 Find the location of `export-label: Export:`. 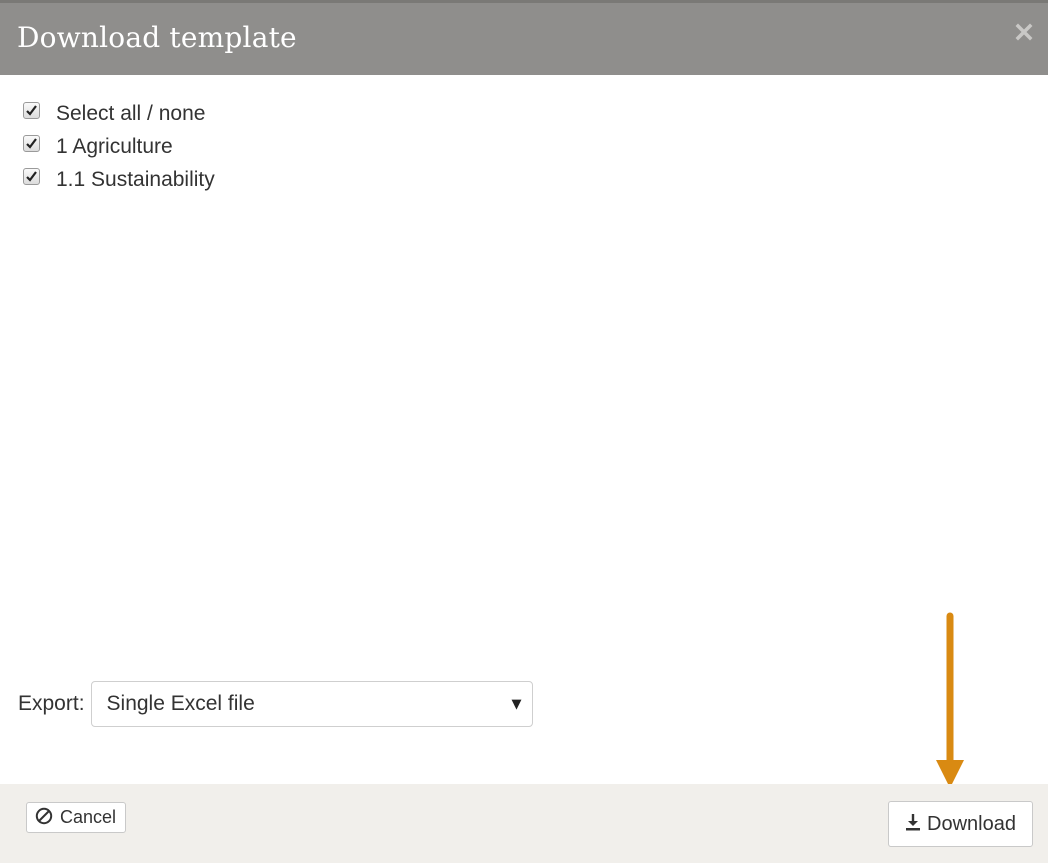

export-label: Export: is located at coordinates (51, 703).